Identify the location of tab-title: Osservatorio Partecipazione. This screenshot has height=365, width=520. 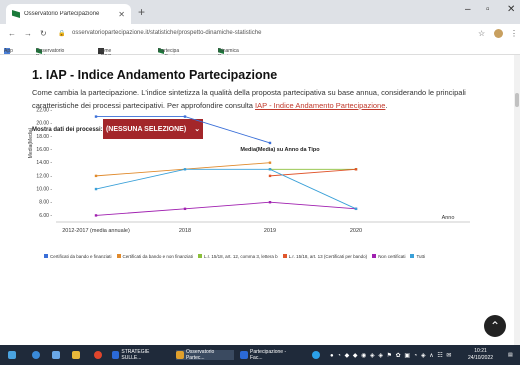
(62, 14).